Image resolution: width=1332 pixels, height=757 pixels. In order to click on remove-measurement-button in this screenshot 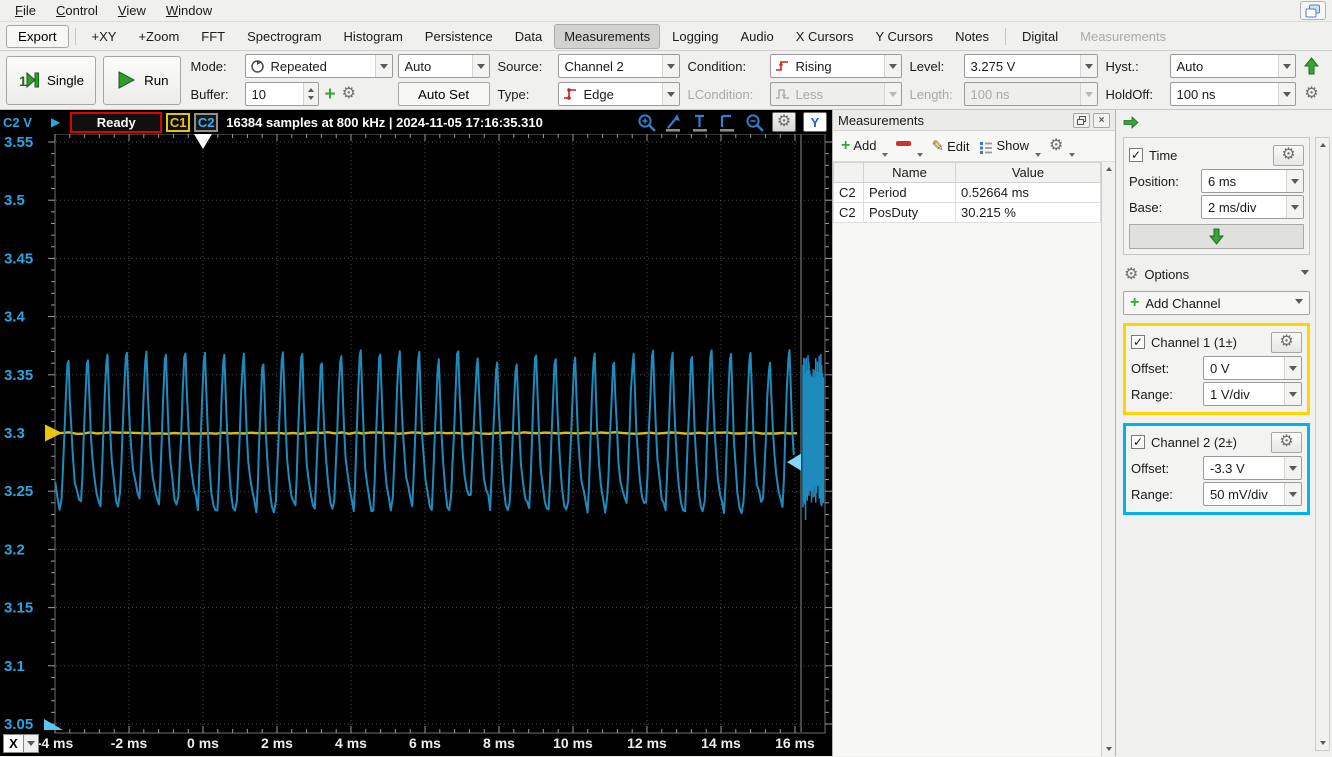, I will do `click(903, 146)`.